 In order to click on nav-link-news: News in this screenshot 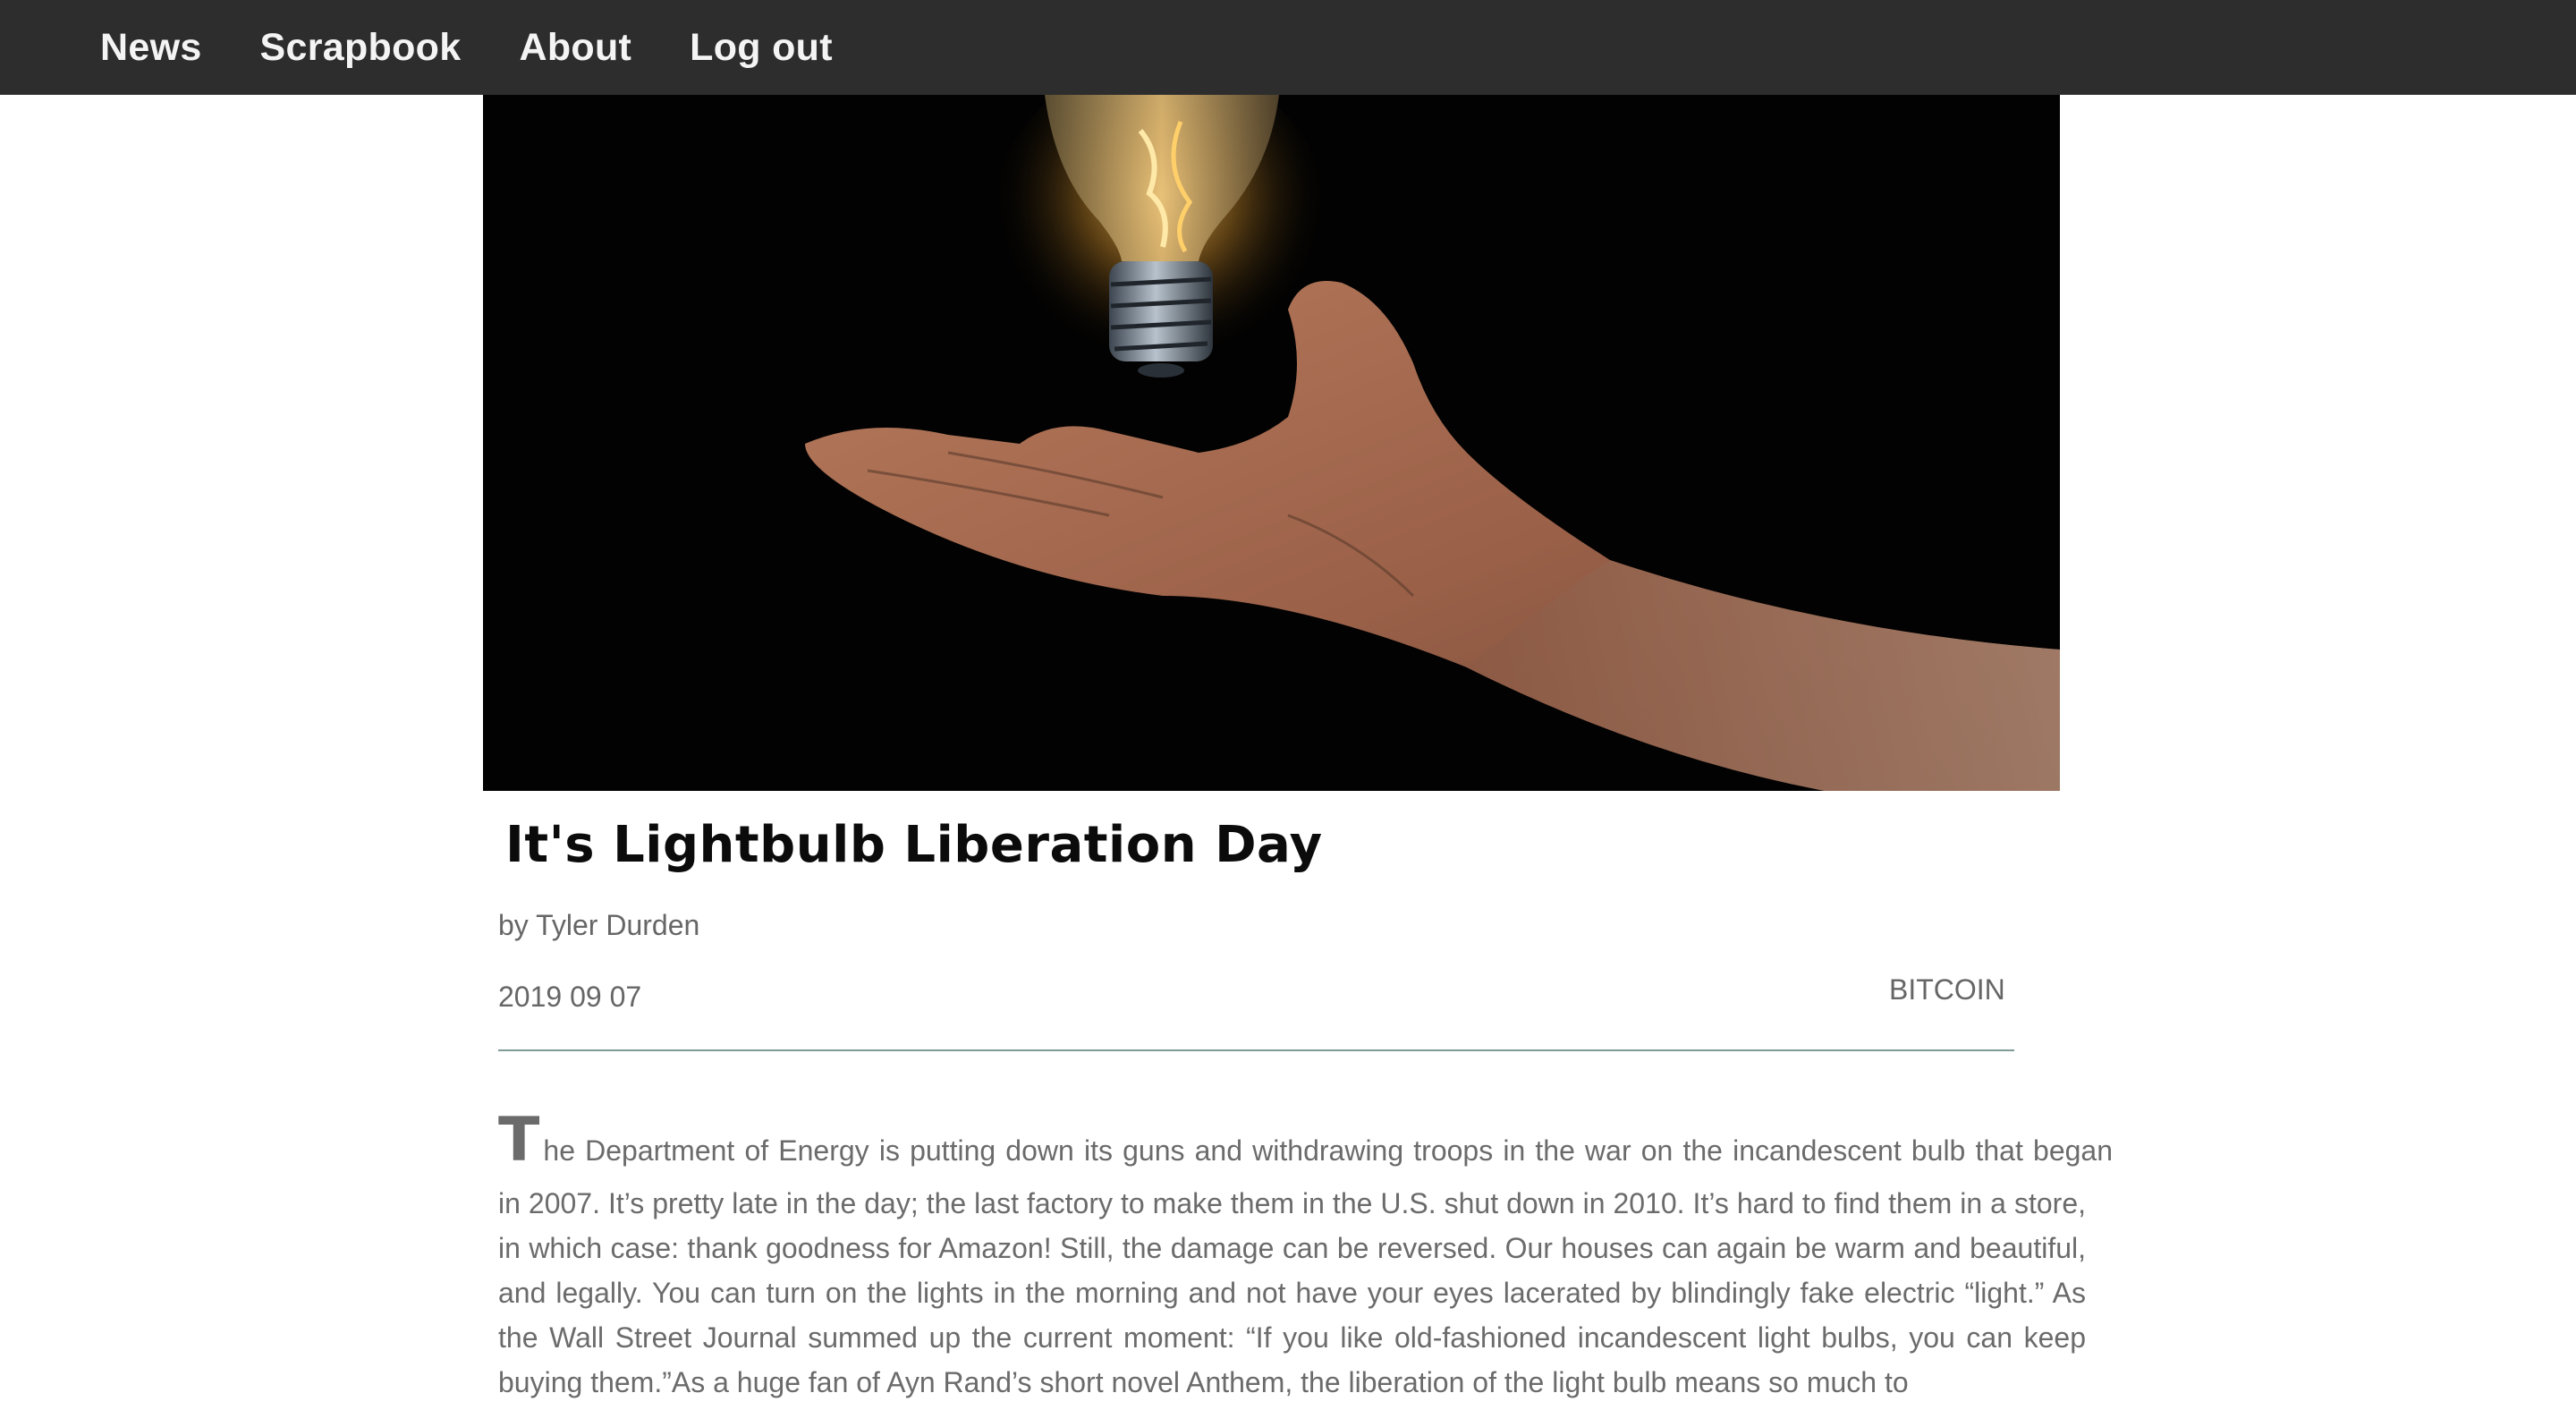, I will do `click(151, 48)`.